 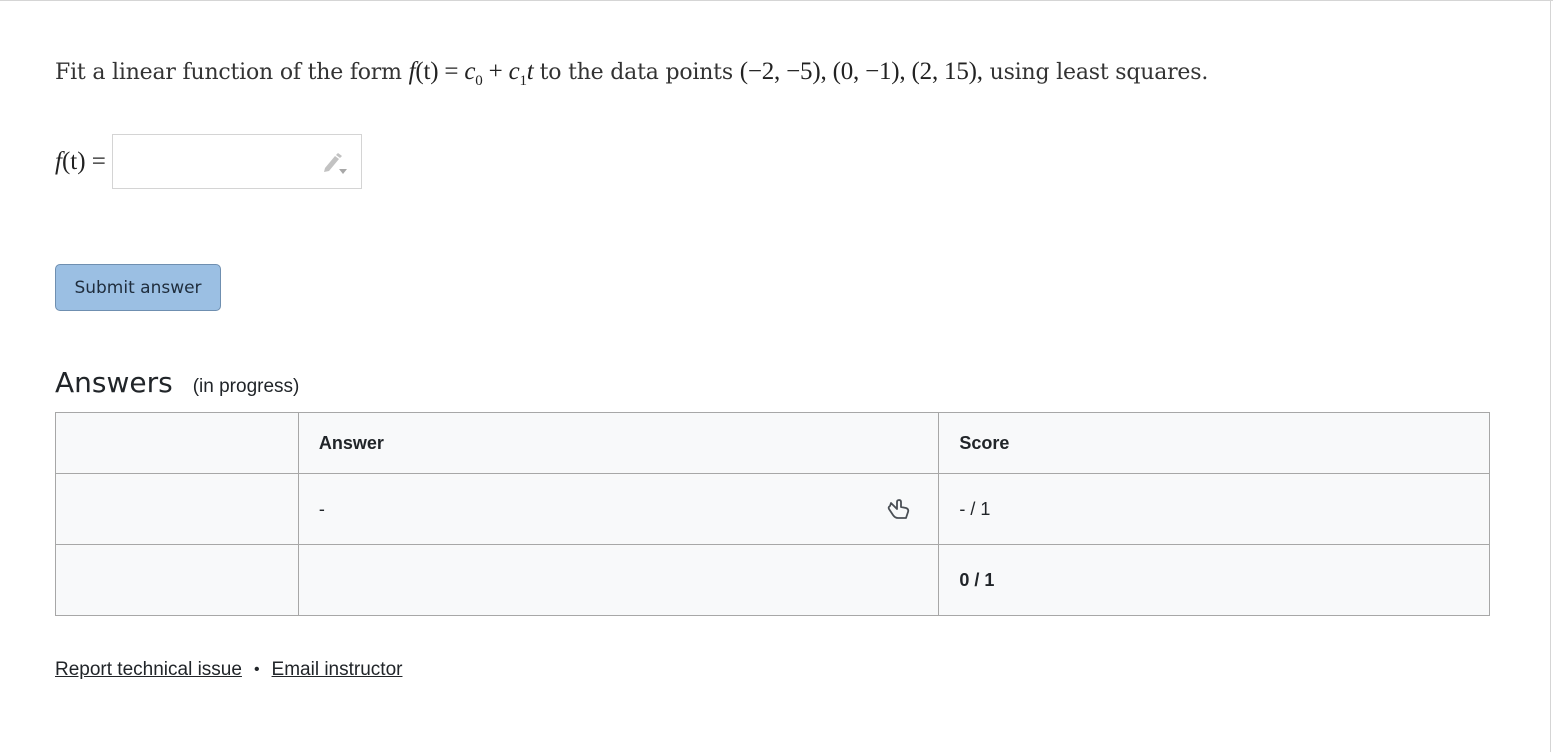 I want to click on answer-value: -, so click(x=321, y=508).